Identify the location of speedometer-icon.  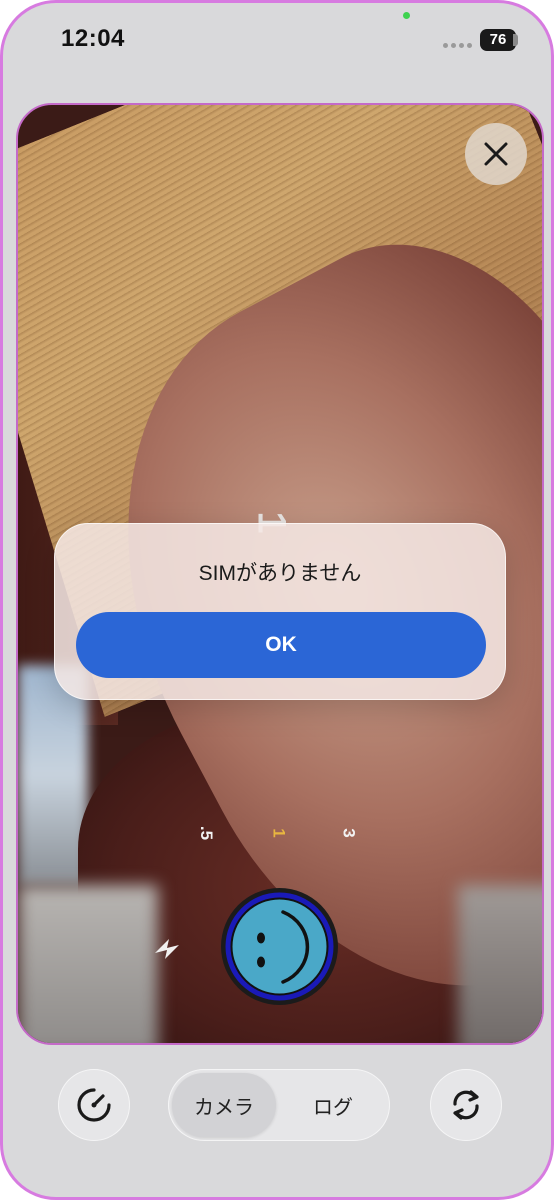
(94, 1105).